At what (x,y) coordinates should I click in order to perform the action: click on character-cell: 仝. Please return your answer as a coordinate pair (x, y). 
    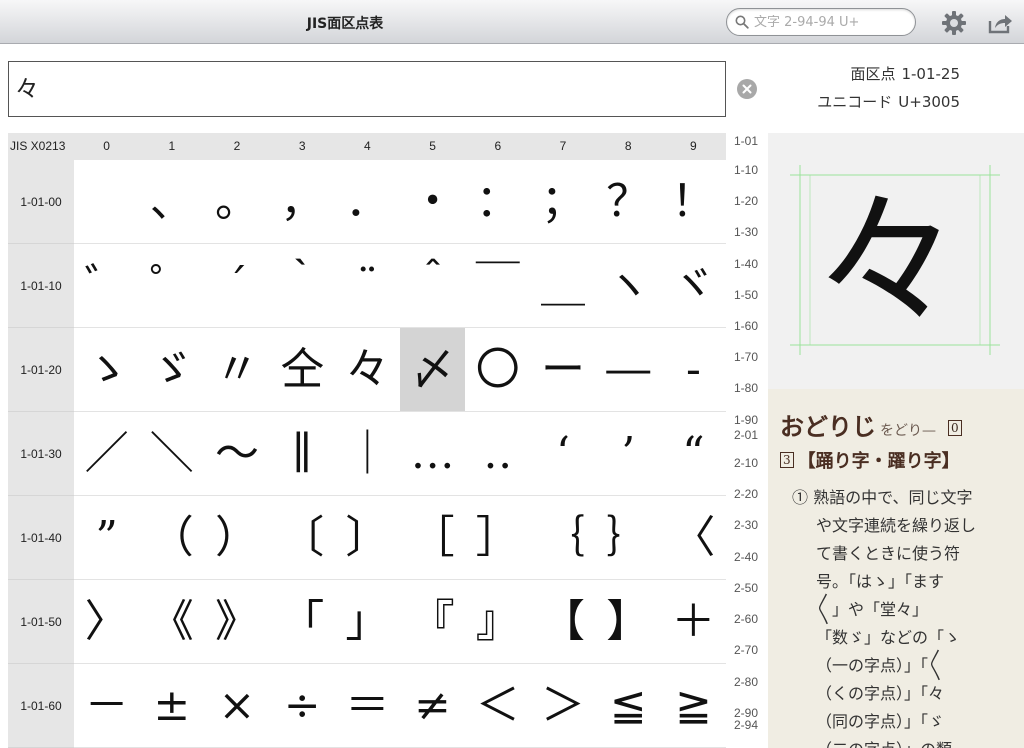
    Looking at the image, I should click on (302, 370).